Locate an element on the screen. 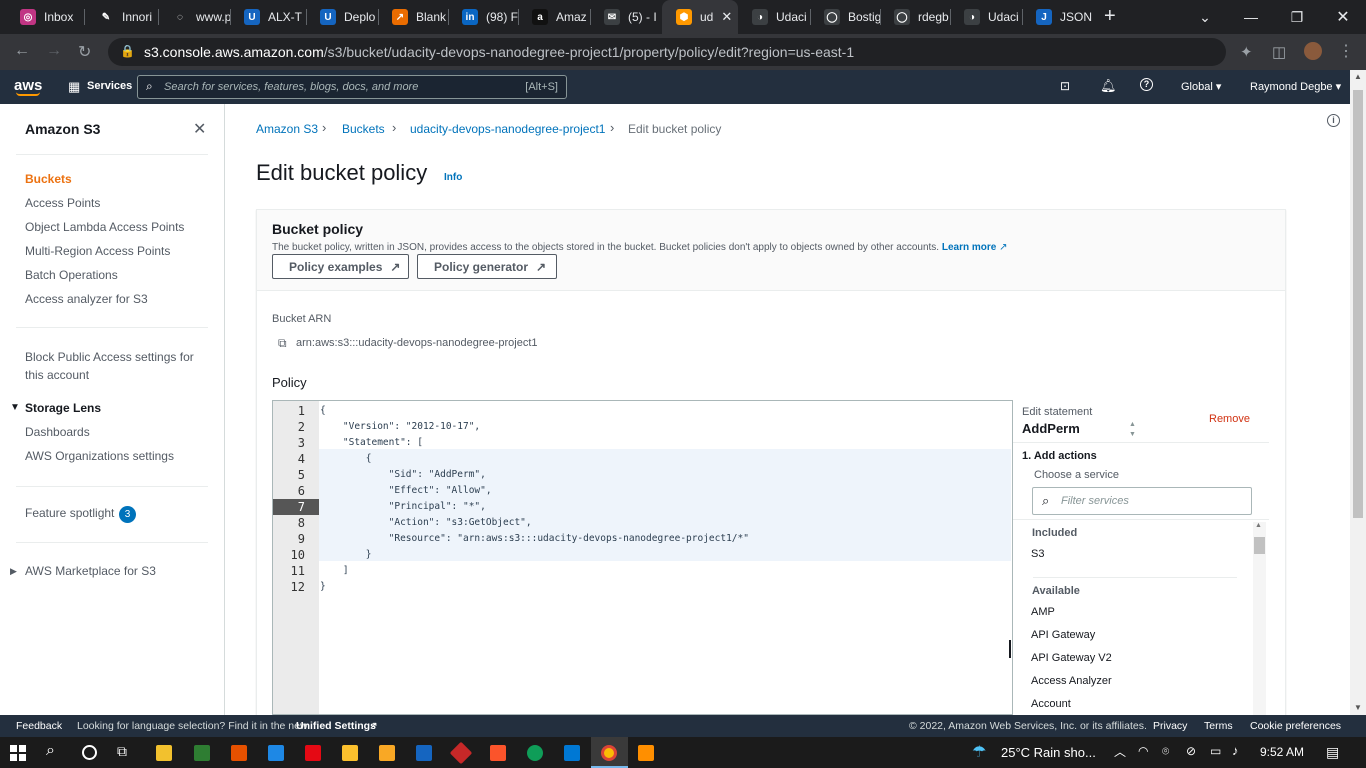 This screenshot has height=768, width=1366. store-icon is located at coordinates (164, 753).